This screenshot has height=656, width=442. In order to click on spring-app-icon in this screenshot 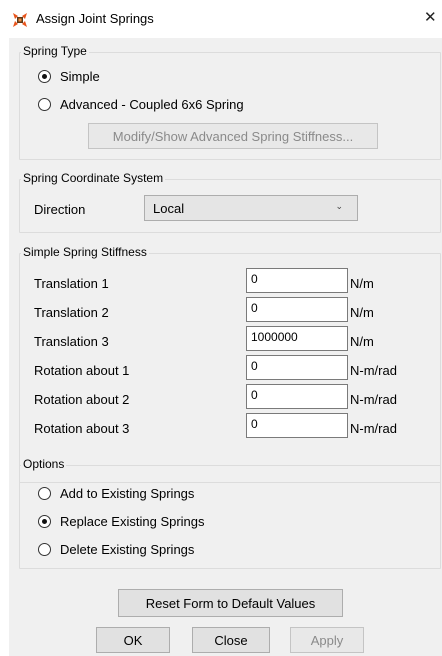, I will do `click(20, 20)`.